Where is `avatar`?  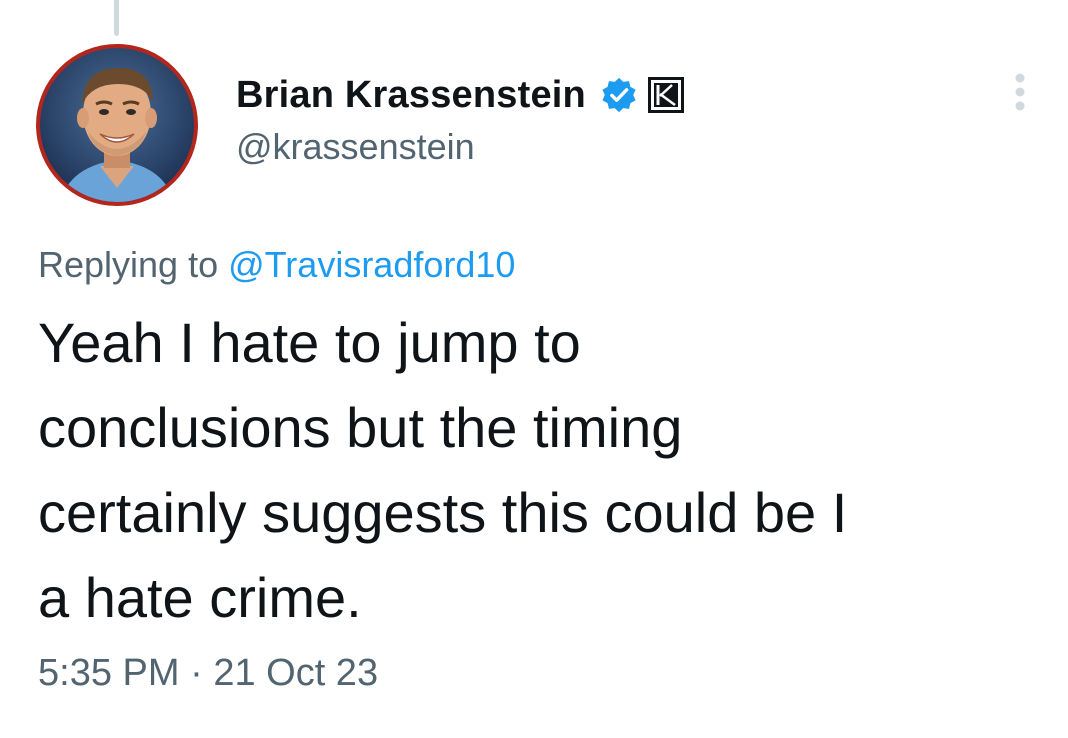
avatar is located at coordinates (117, 125).